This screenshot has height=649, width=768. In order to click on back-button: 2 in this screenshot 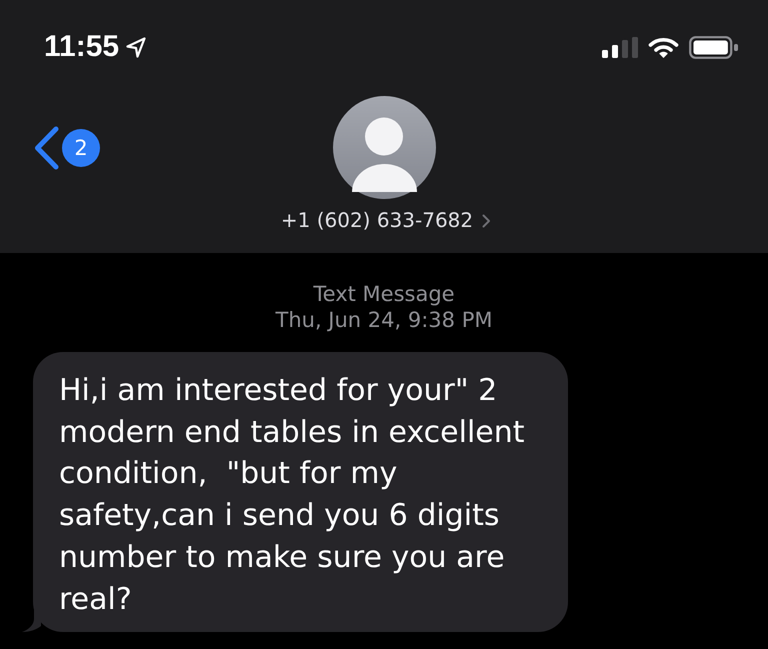, I will do `click(66, 148)`.